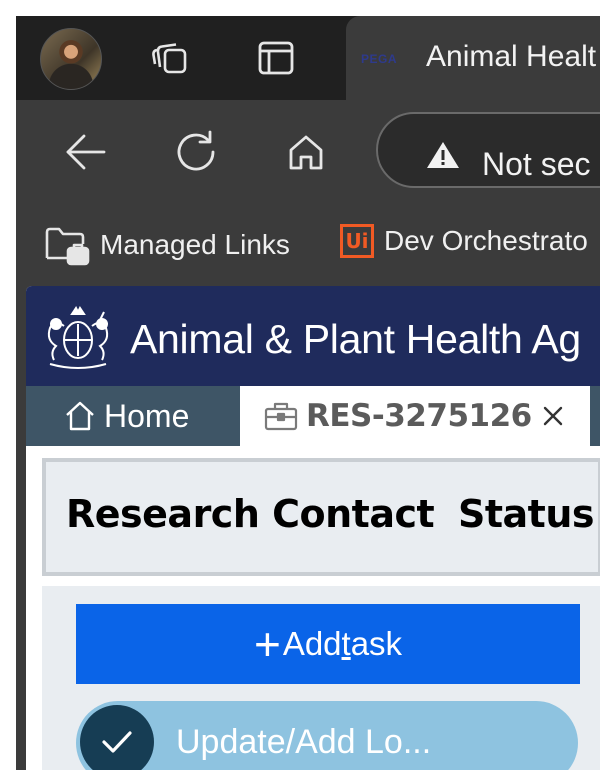 The width and height of the screenshot is (600, 770). What do you see at coordinates (526, 514) in the screenshot?
I see `case-status-label: Status` at bounding box center [526, 514].